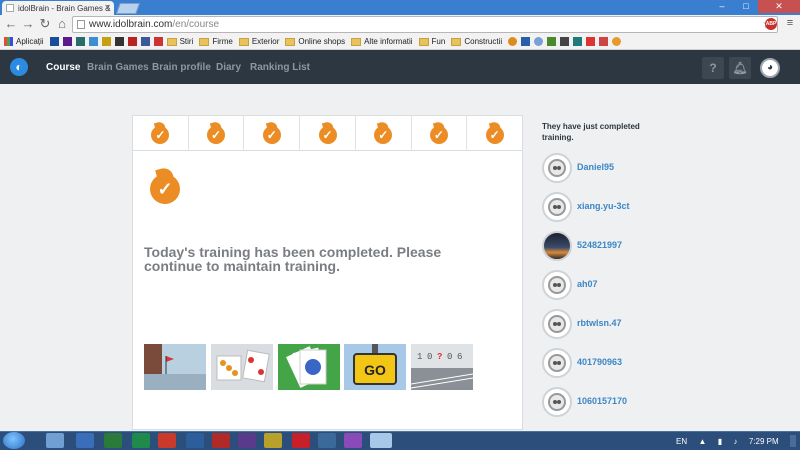 The image size is (800, 450). What do you see at coordinates (599, 362) in the screenshot?
I see `user-name-link: 401790963` at bounding box center [599, 362].